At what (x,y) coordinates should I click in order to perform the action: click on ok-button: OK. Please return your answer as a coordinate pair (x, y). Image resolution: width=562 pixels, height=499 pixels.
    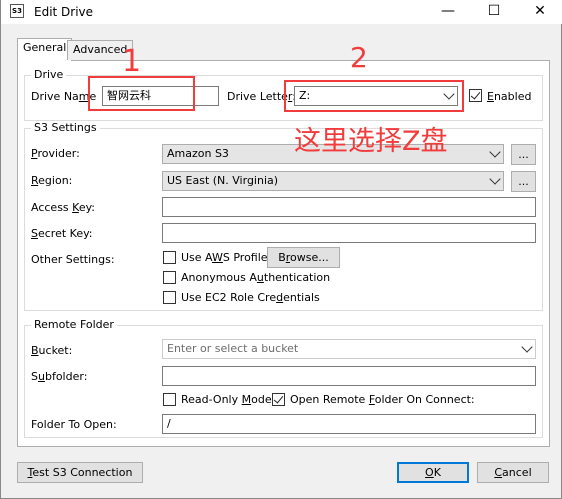
    Looking at the image, I should click on (433, 472).